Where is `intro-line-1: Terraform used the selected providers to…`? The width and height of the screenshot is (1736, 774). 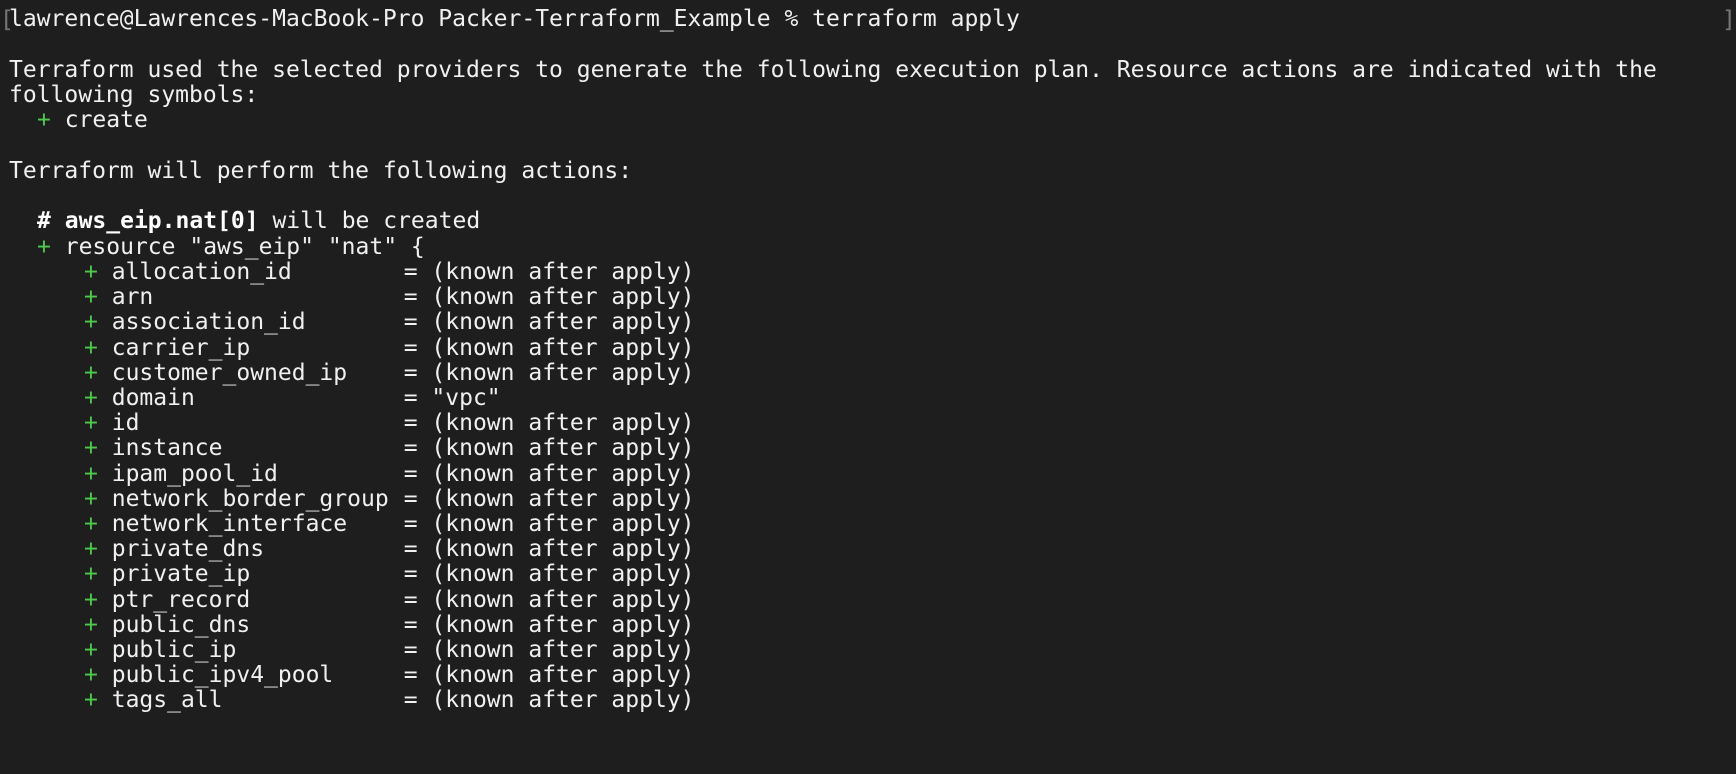 intro-line-1: Terraform used the selected providers to… is located at coordinates (833, 70).